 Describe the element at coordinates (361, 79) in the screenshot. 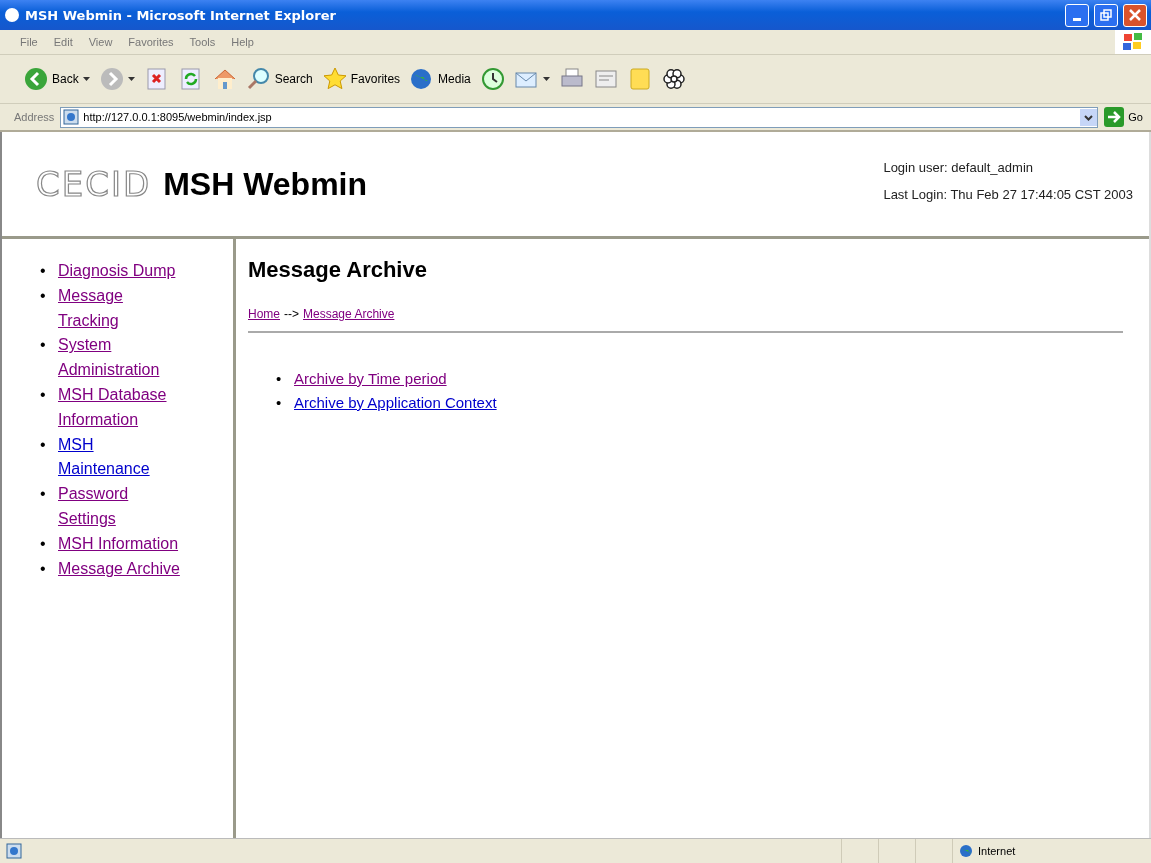

I see `favorites-button: Favorites` at that location.